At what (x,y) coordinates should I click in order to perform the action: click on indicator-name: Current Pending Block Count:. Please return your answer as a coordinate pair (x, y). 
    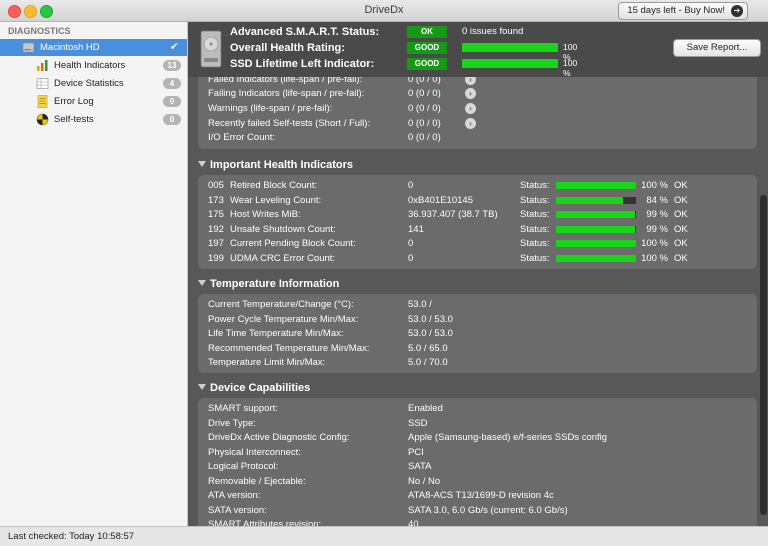
    Looking at the image, I should click on (293, 243).